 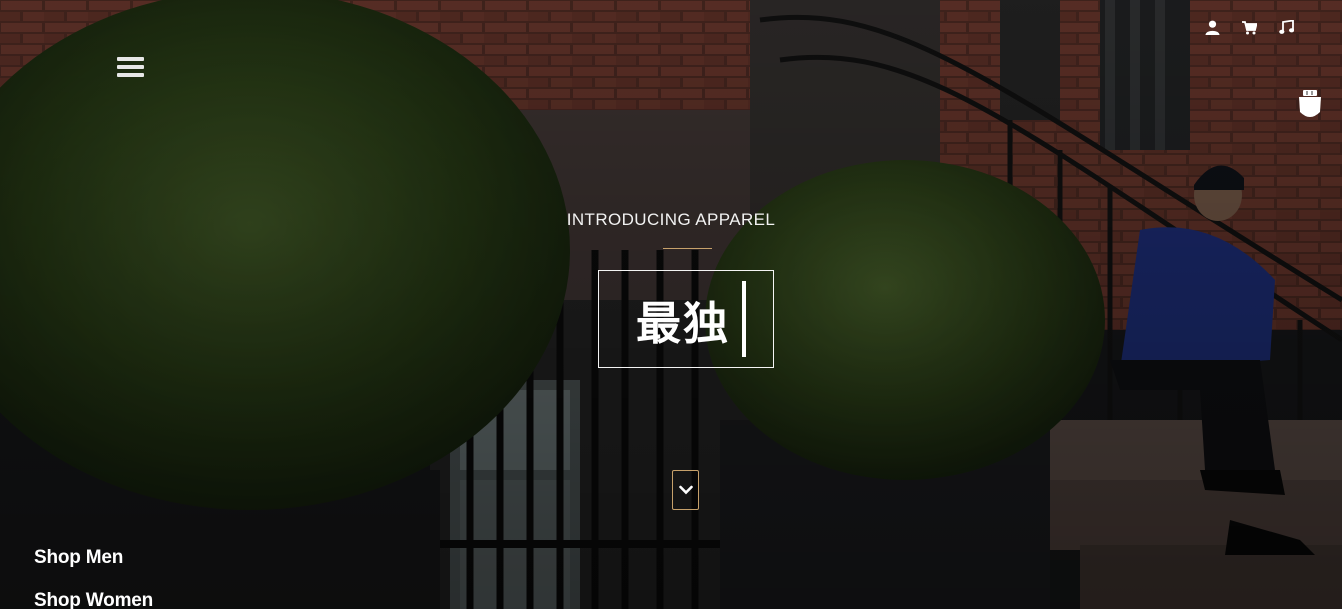 I want to click on scroll-down-button, so click(x=685, y=490).